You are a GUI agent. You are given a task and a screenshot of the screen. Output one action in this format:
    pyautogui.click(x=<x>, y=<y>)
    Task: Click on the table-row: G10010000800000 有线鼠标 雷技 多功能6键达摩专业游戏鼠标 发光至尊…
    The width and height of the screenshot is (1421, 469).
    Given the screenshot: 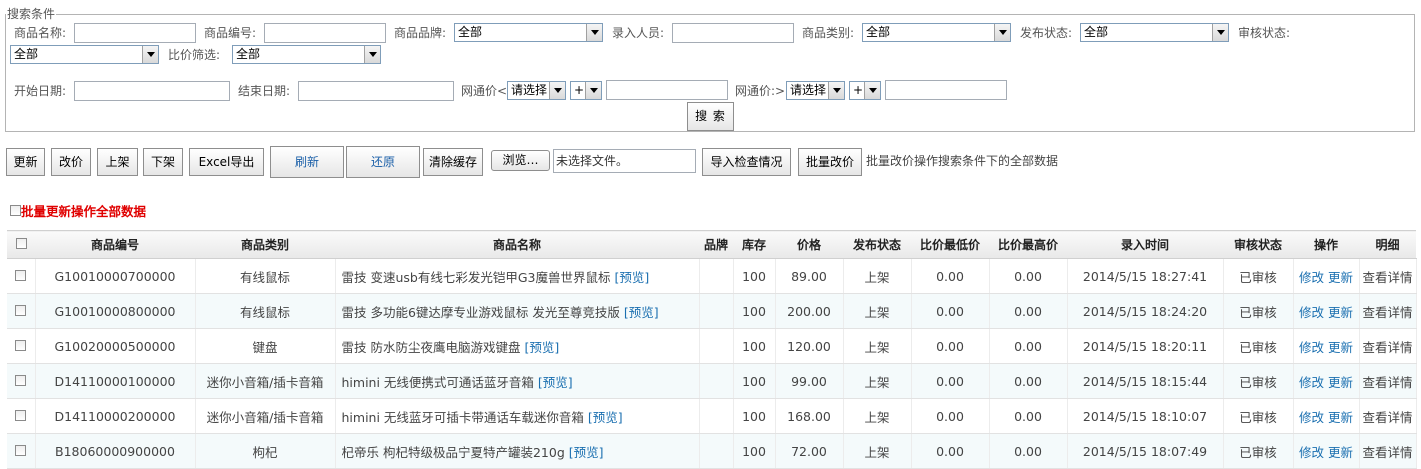 What is the action you would take?
    pyautogui.click(x=712, y=311)
    